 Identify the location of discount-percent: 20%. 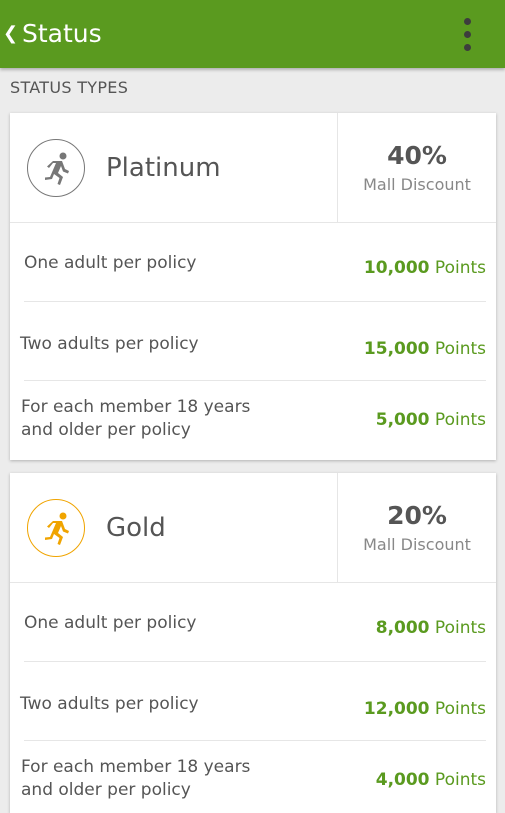
(417, 515).